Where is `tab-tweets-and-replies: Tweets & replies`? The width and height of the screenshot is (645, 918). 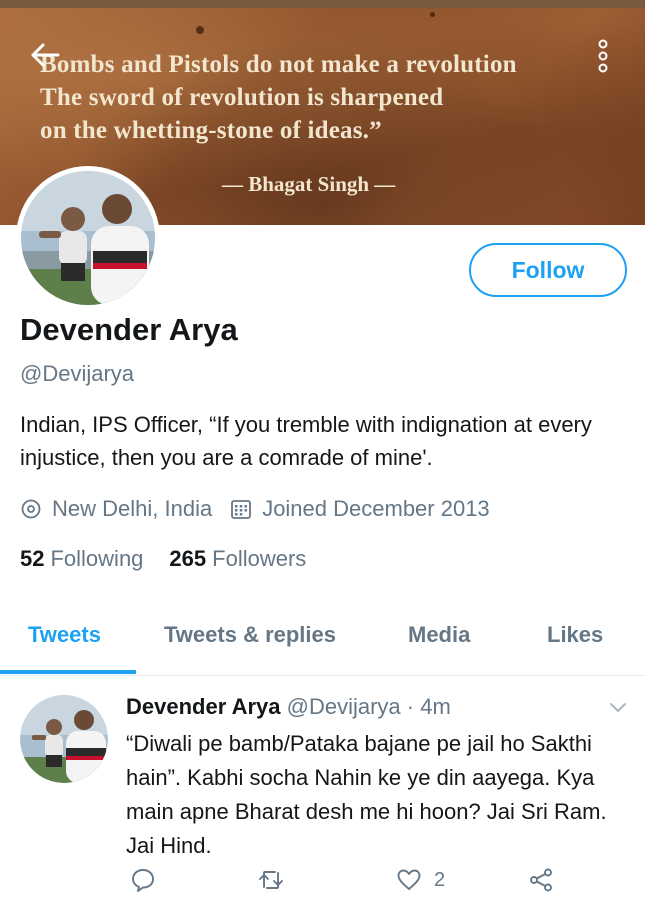
tab-tweets-and-replies: Tweets & replies is located at coordinates (250, 635).